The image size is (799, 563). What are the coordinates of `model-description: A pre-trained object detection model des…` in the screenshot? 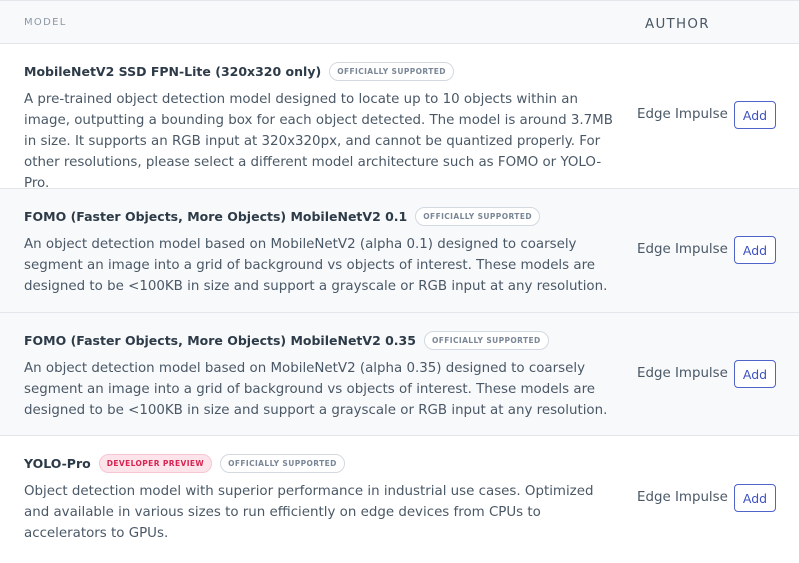 It's located at (318, 141).